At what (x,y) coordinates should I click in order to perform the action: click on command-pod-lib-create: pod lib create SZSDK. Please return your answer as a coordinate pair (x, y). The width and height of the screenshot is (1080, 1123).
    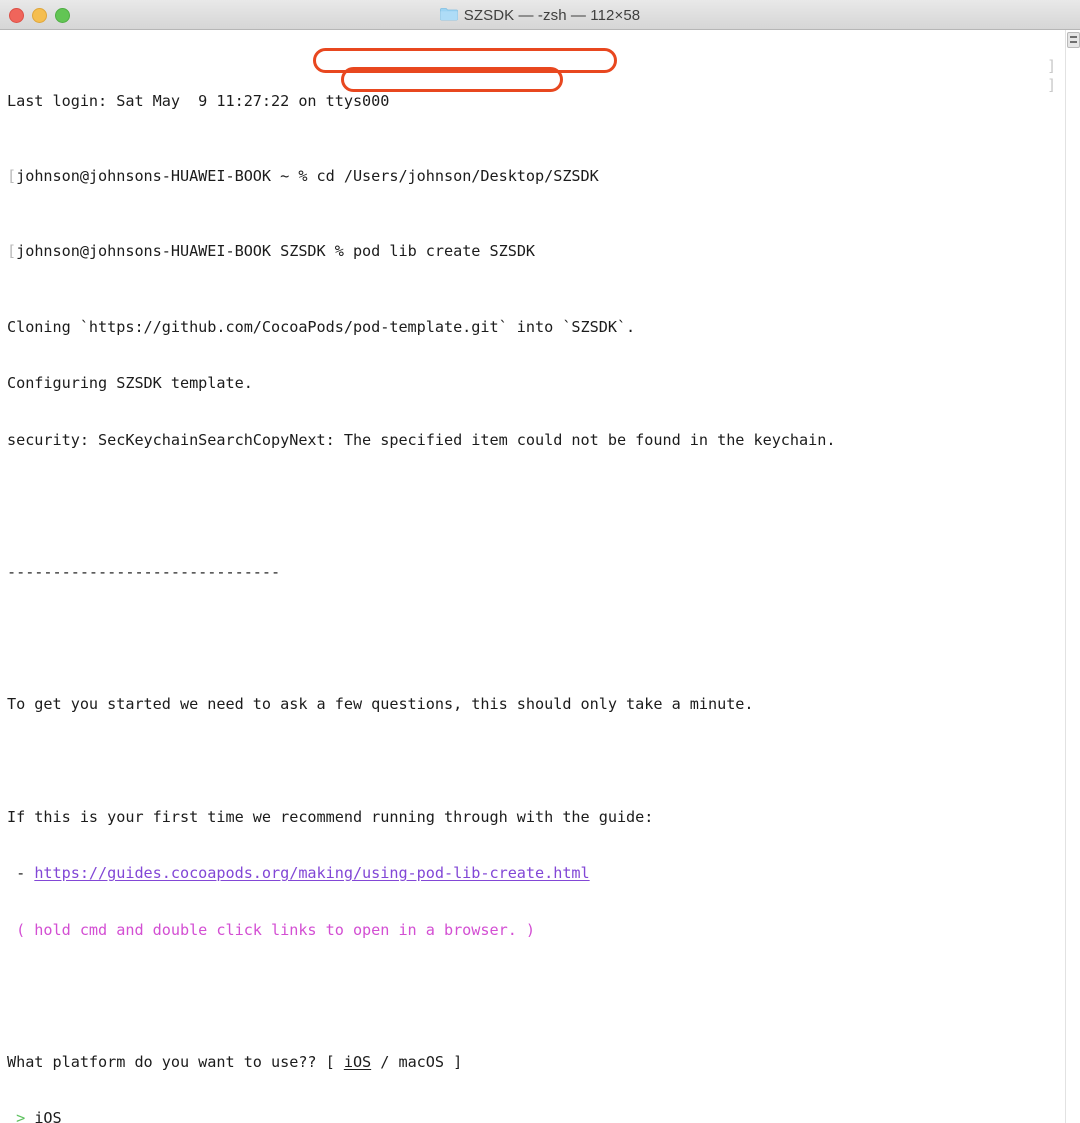
    Looking at the image, I should click on (444, 251).